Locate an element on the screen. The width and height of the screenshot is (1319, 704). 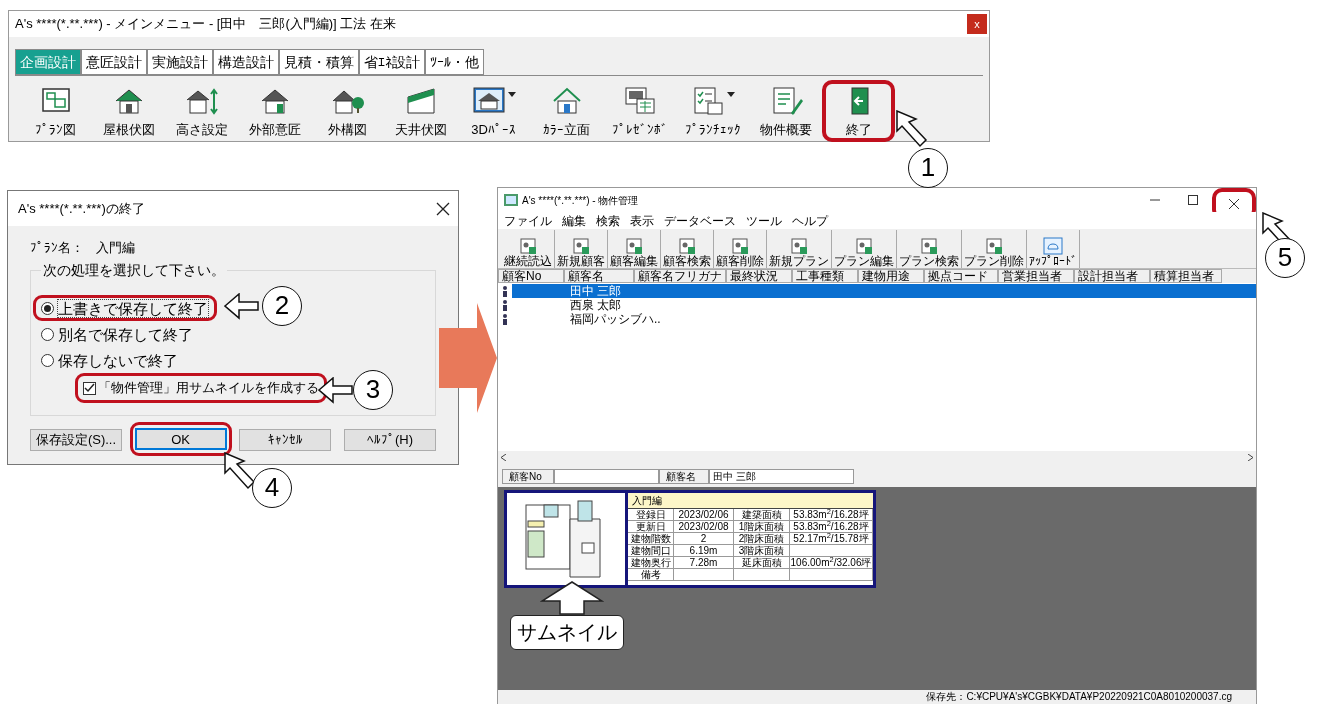
scroll-left-icon is located at coordinates (503, 457).